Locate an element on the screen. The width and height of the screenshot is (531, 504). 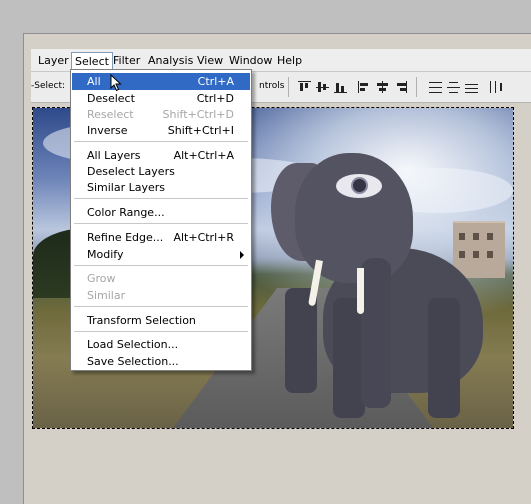
menu-item-modify: Modify is located at coordinates (161, 254).